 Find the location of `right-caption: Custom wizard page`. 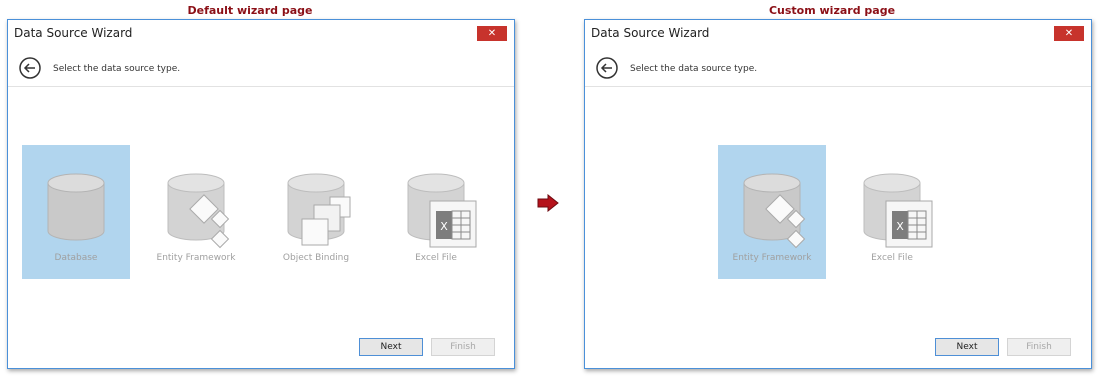

right-caption: Custom wizard page is located at coordinates (832, 10).